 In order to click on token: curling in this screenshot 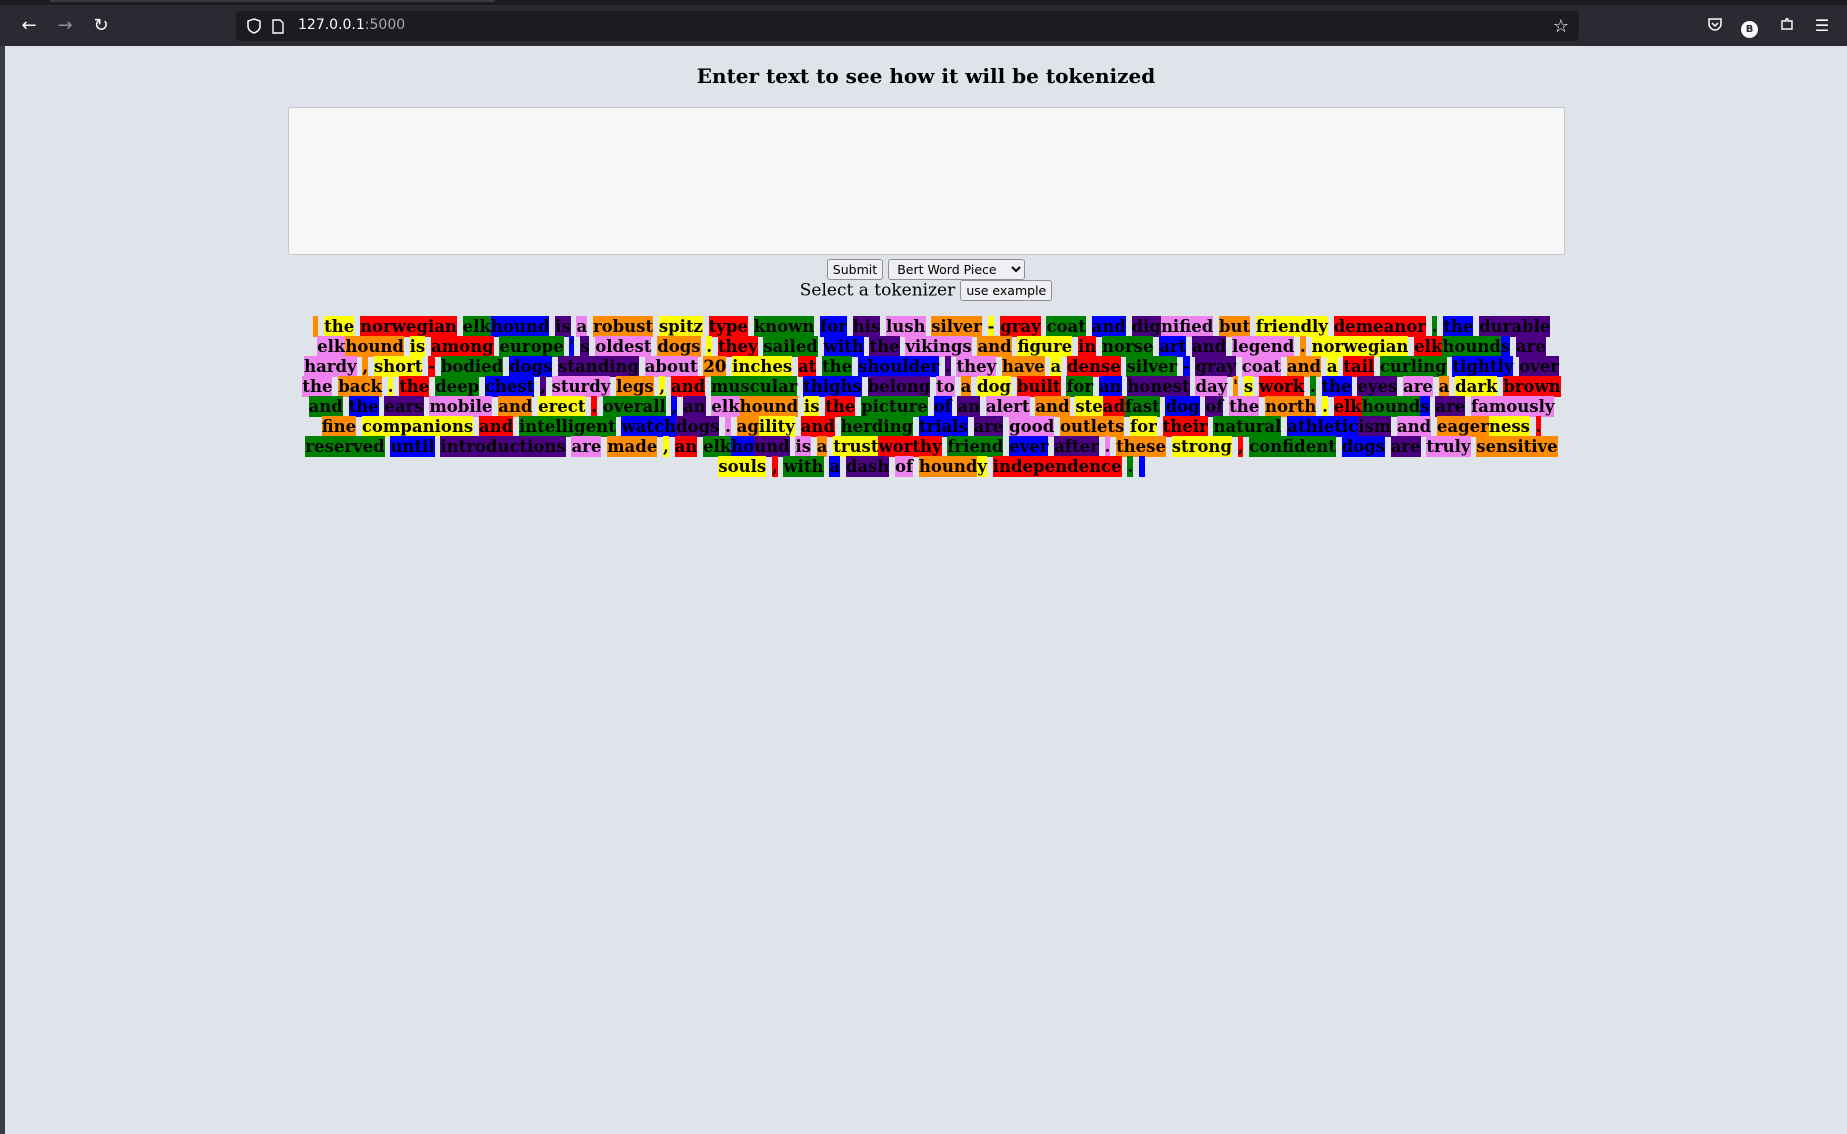, I will do `click(1413, 366)`.